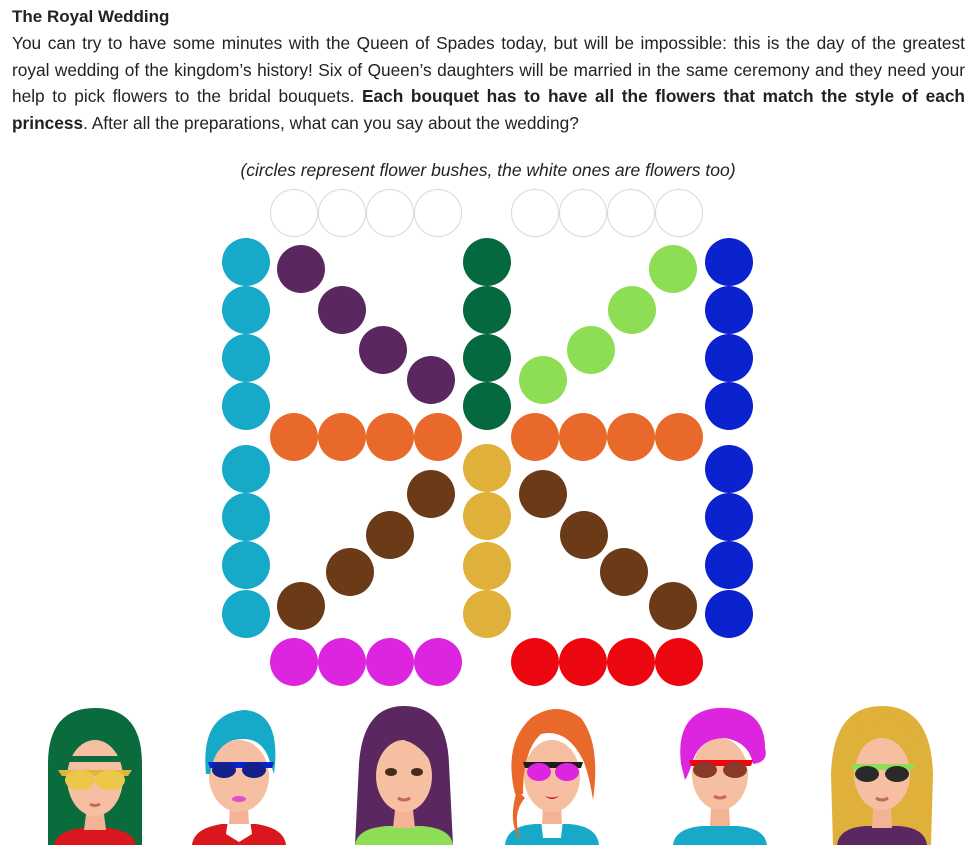 The width and height of the screenshot is (976, 857). Describe the element at coordinates (95, 774) in the screenshot. I see `princess-green-hair` at that location.